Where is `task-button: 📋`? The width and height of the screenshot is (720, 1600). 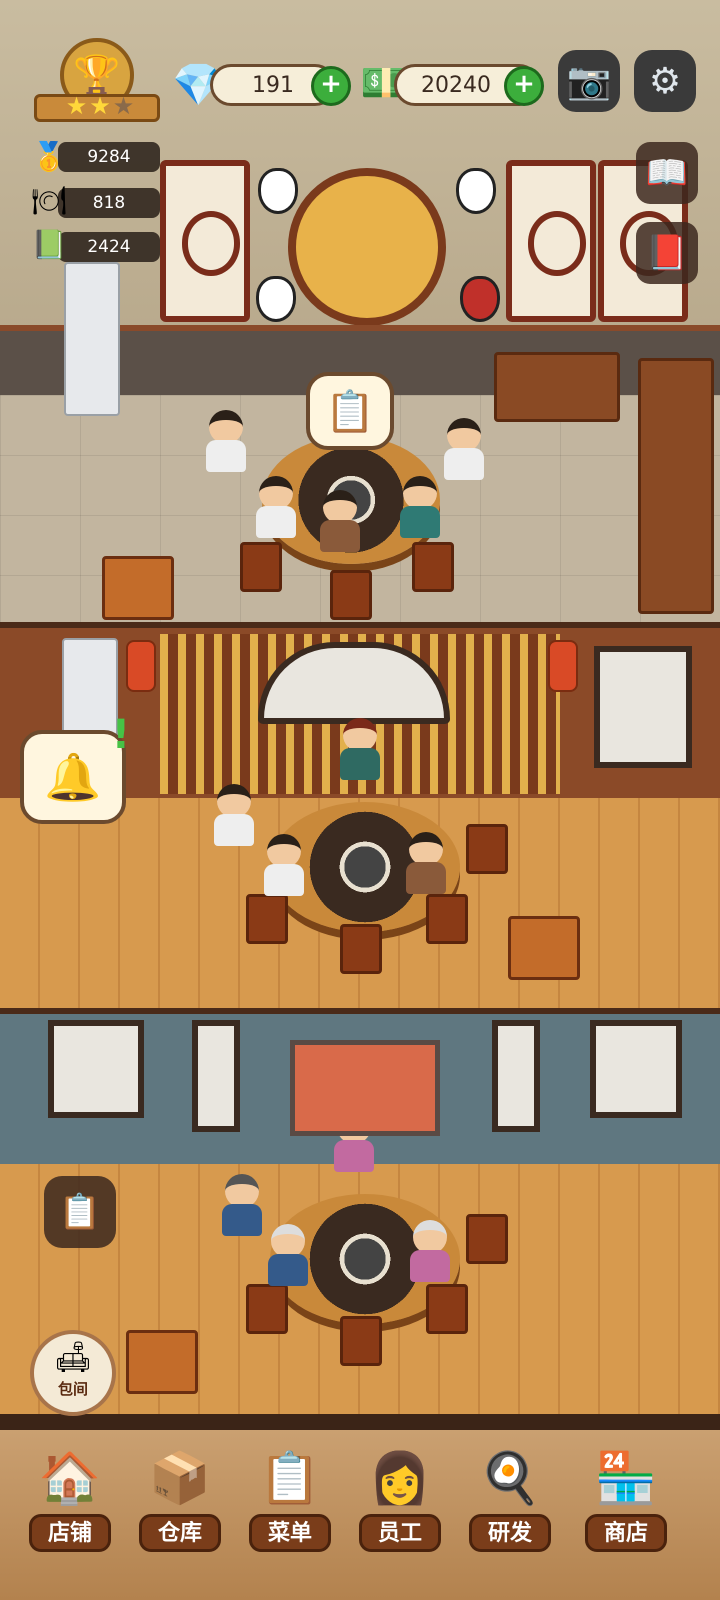
task-button: 📋 is located at coordinates (80, 1212).